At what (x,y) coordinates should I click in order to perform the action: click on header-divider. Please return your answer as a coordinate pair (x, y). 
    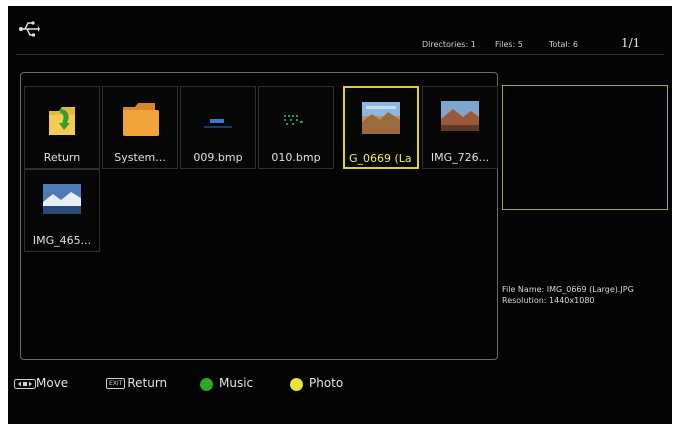
    Looking at the image, I should click on (340, 54).